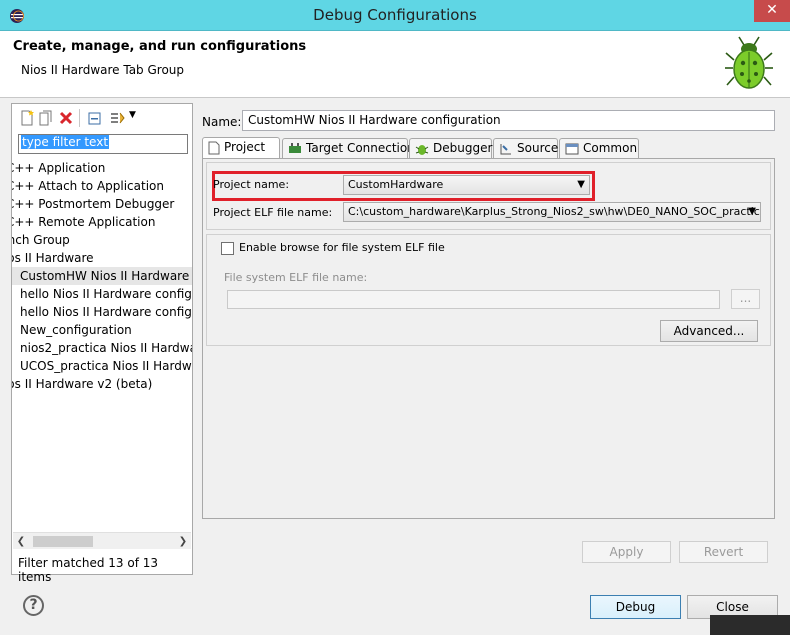 The image size is (790, 635). Describe the element at coordinates (102, 384) in the screenshot. I see `tree-item-nios-ii-hardware-v2: Nios II Hardware v2 (beta)` at that location.